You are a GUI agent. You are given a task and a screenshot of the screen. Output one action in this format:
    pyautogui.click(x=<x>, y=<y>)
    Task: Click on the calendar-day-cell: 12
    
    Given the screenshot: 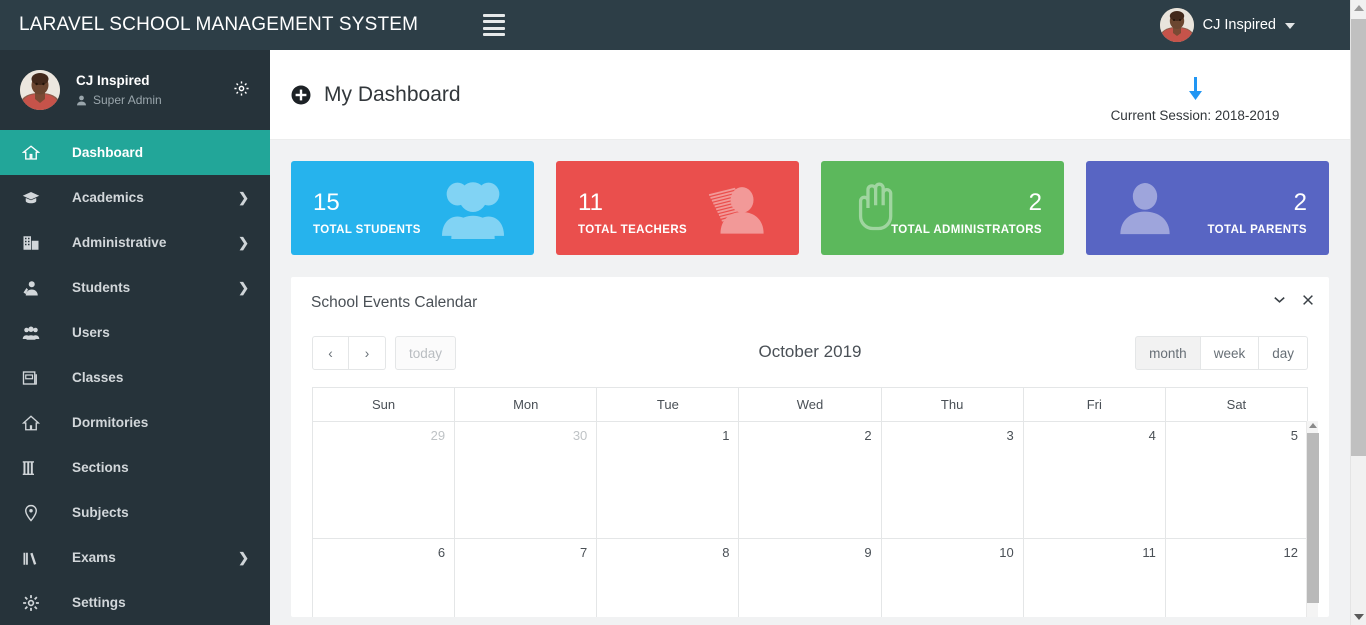 What is the action you would take?
    pyautogui.click(x=1236, y=578)
    